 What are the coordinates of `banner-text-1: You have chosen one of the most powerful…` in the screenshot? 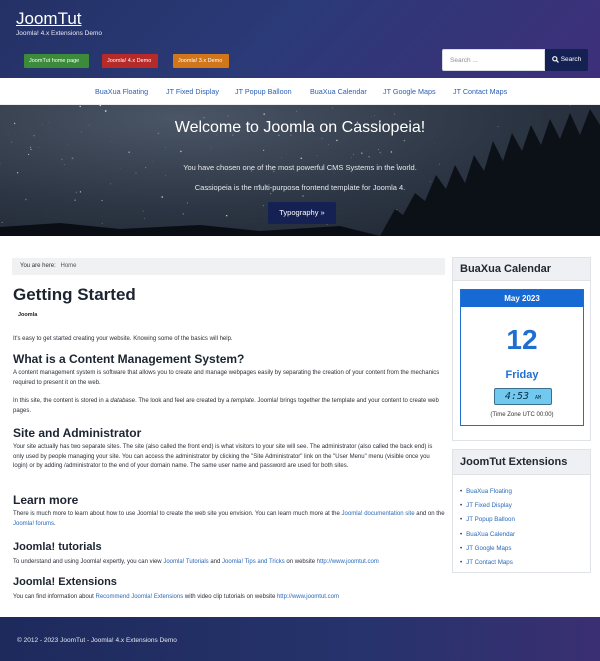 It's located at (300, 167).